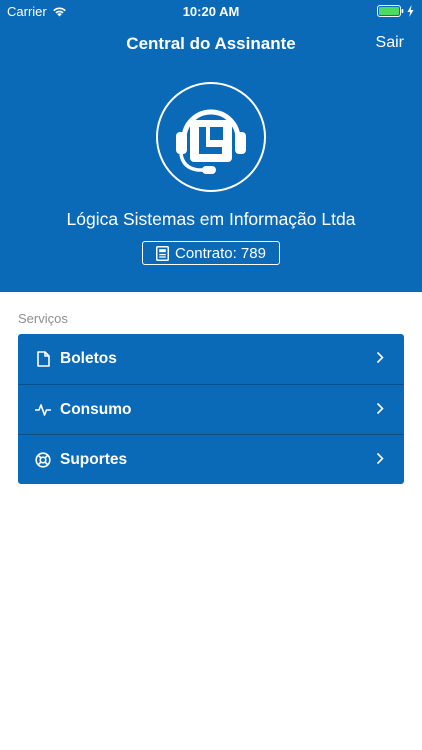 The image size is (422, 750). Describe the element at coordinates (390, 43) in the screenshot. I see `logout-button: Sair` at that location.